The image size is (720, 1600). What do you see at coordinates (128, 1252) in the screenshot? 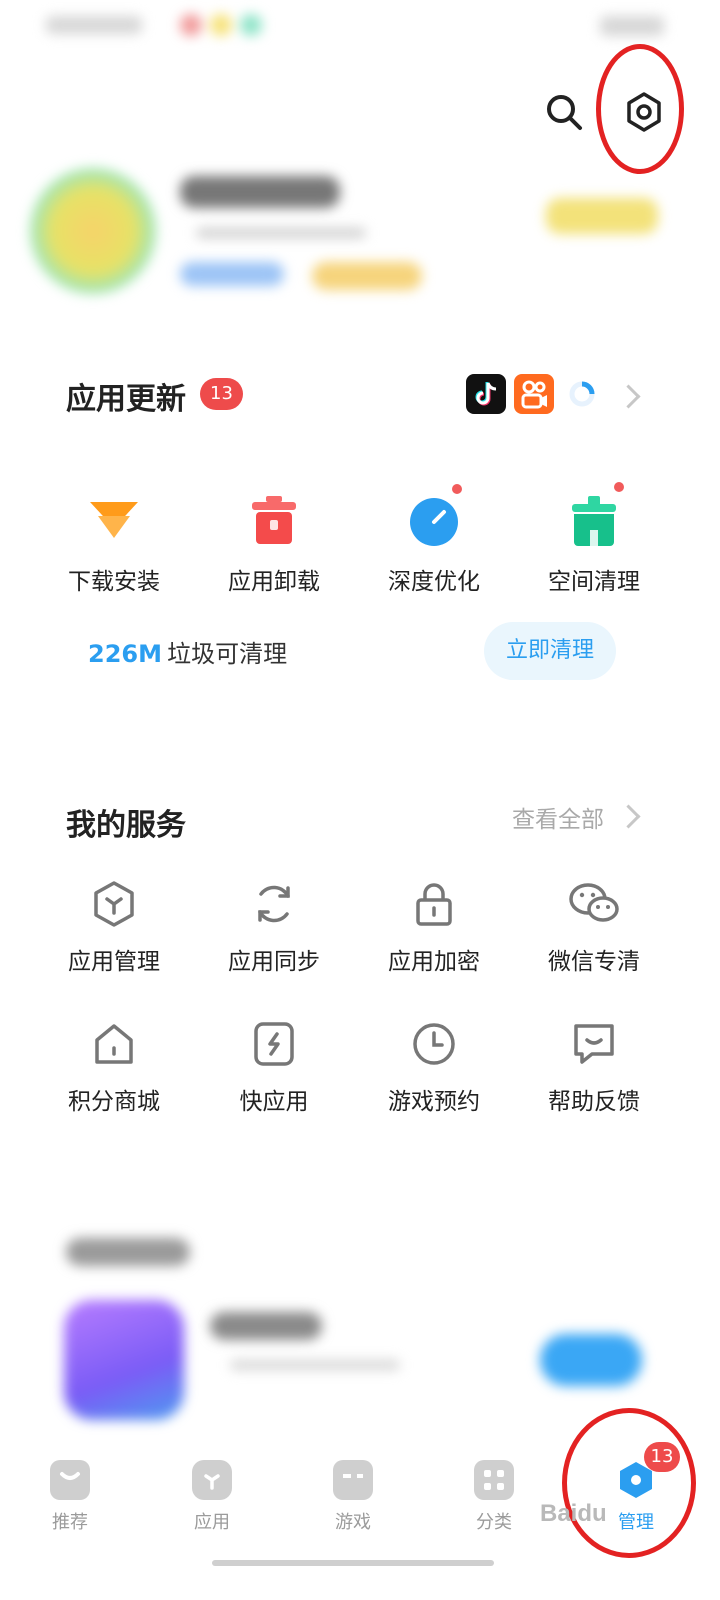
I see `section-title-blurred` at bounding box center [128, 1252].